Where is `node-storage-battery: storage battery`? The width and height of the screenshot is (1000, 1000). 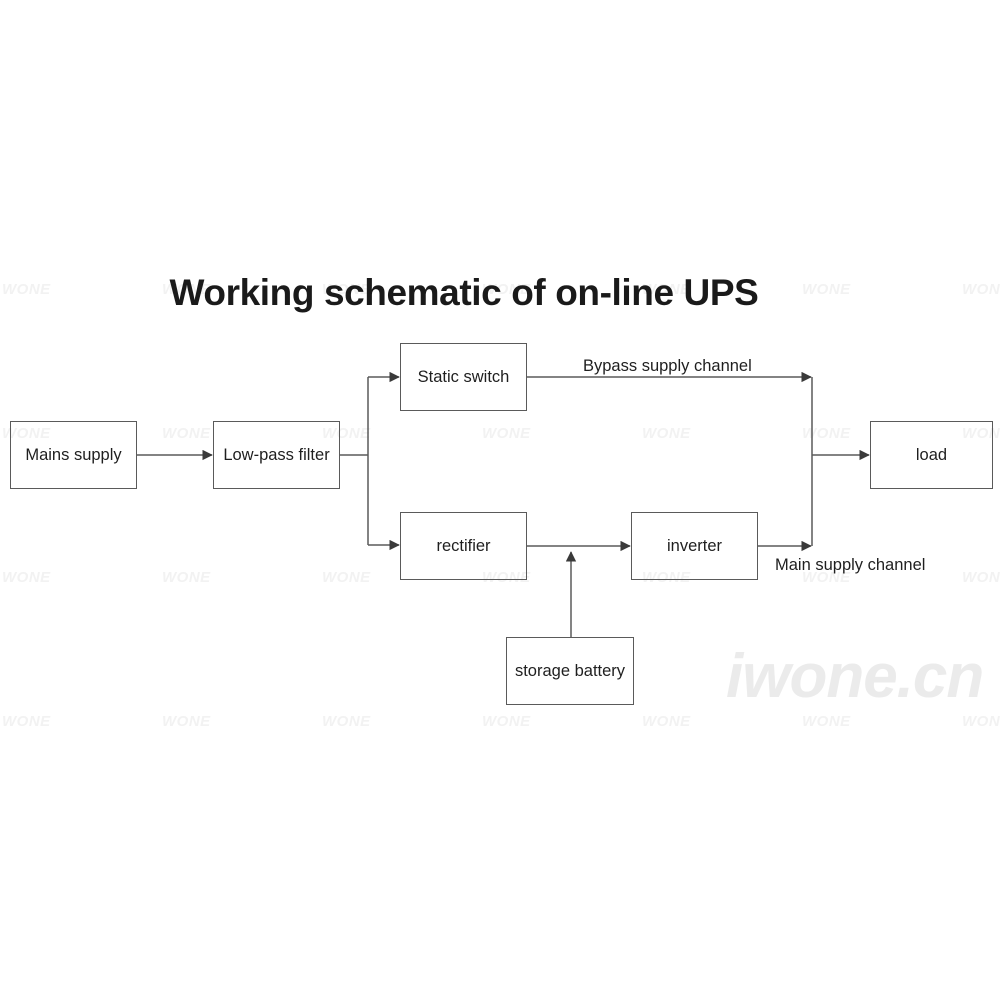 node-storage-battery: storage battery is located at coordinates (570, 671).